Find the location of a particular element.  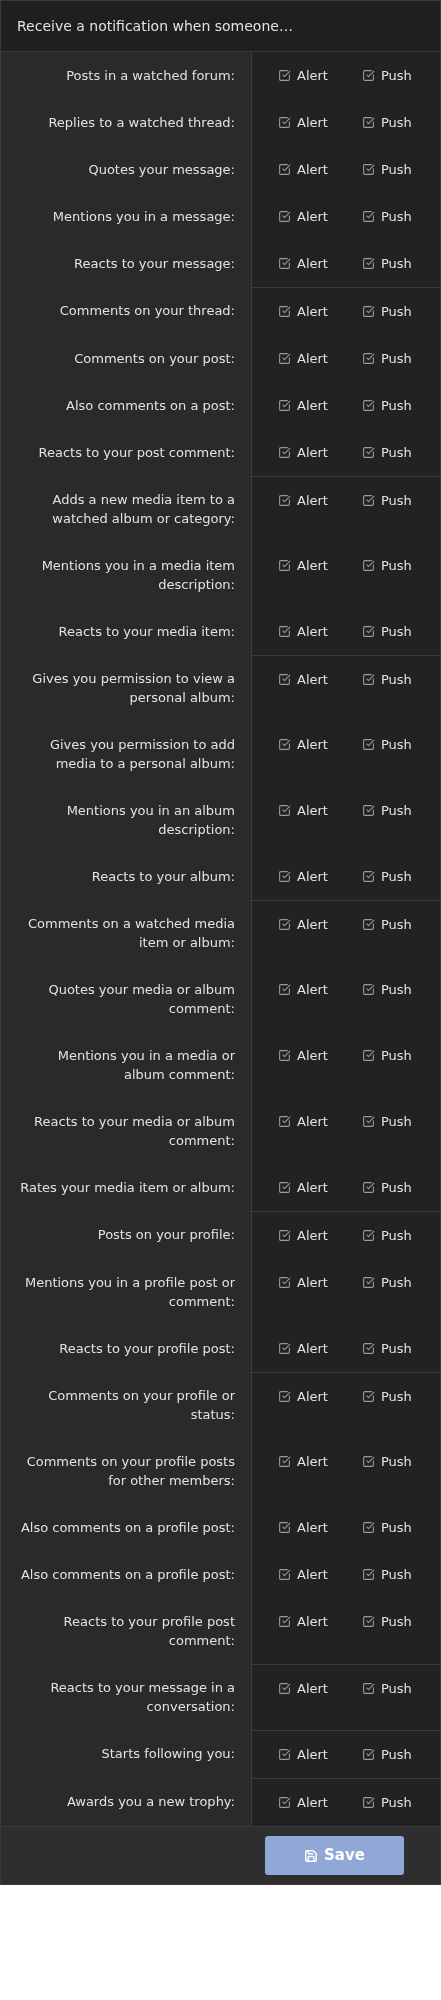

setting-label: Mentions you in an album description: is located at coordinates (150, 820).